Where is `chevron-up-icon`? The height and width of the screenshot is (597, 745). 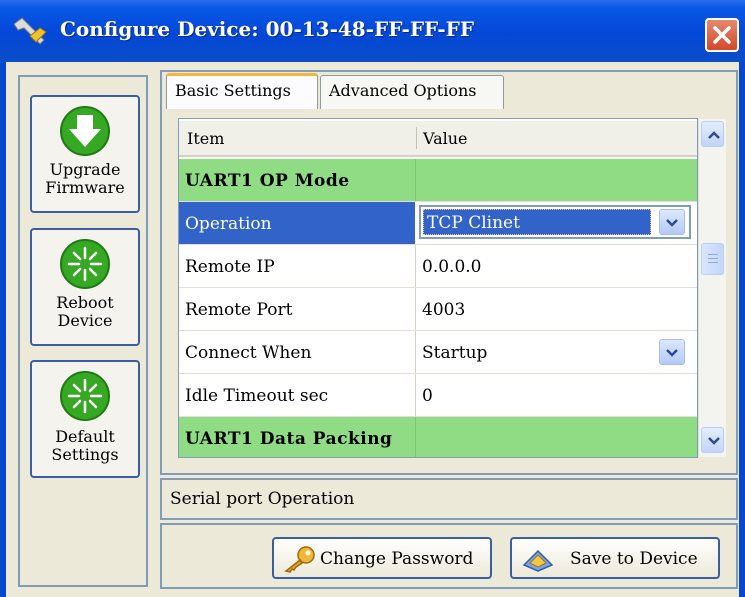 chevron-up-icon is located at coordinates (714, 135).